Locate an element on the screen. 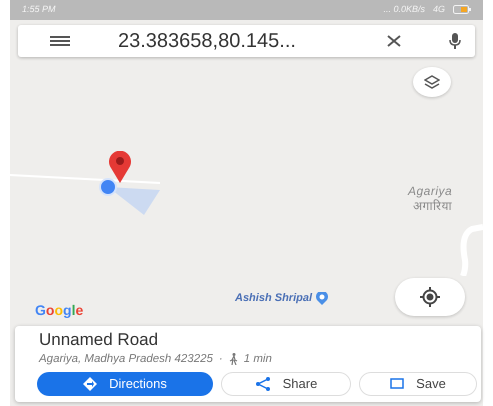 This screenshot has height=406, width=493. directions-icon is located at coordinates (90, 384).